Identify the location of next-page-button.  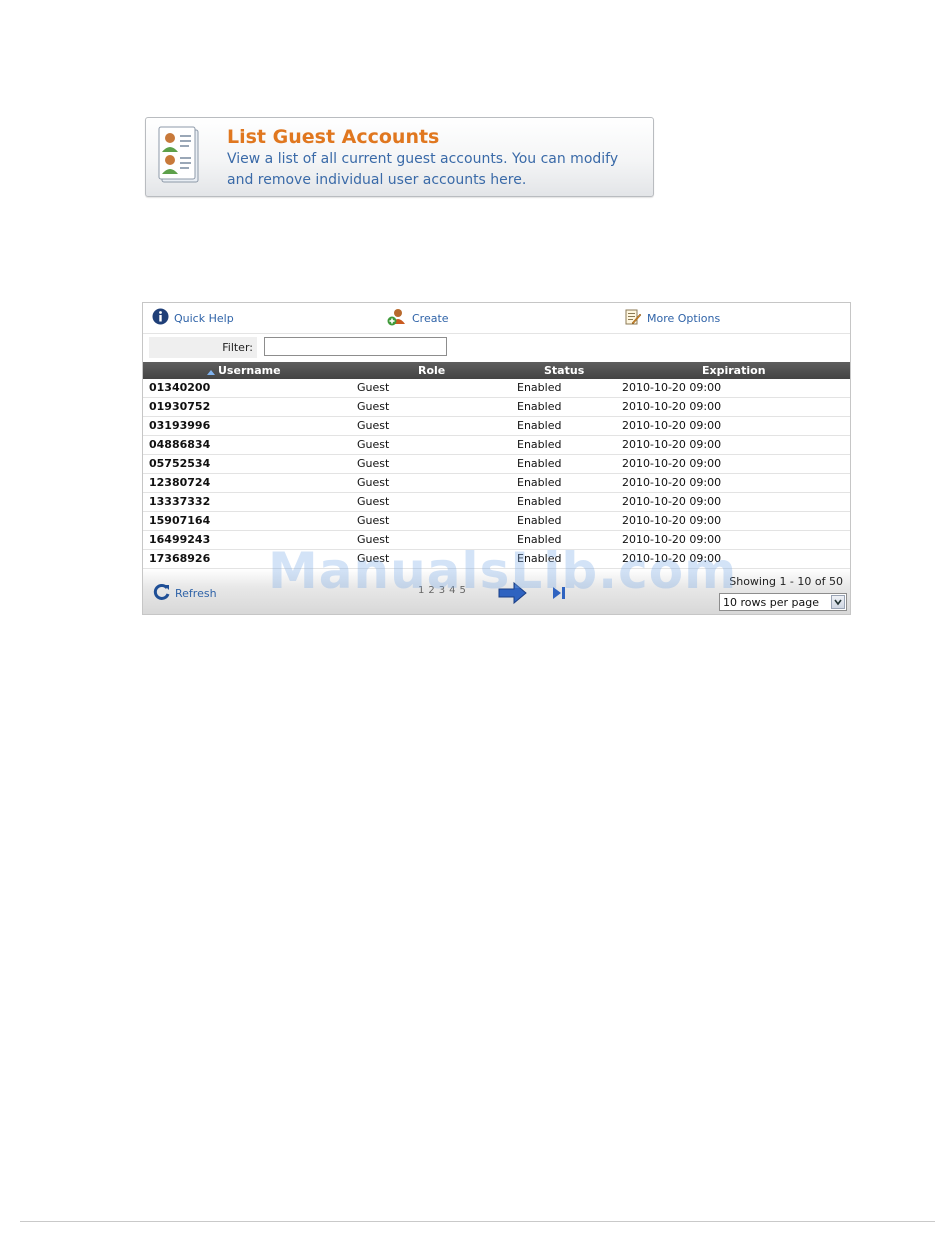
(513, 595).